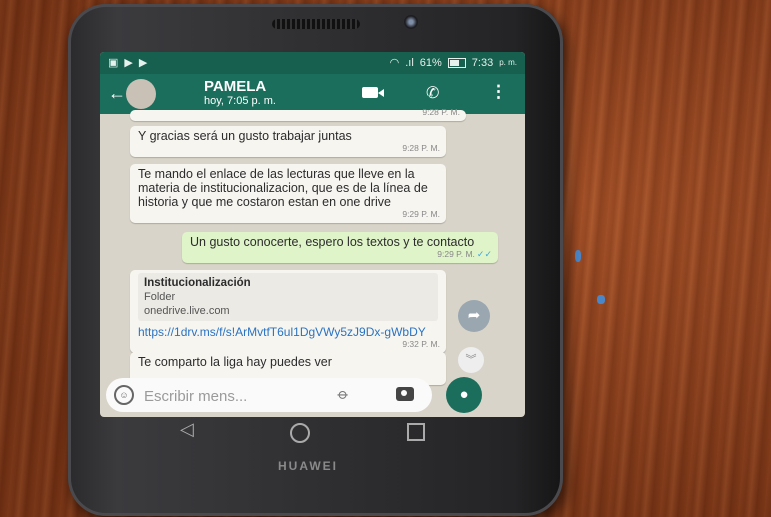 This screenshot has width=771, height=517. Describe the element at coordinates (411, 22) in the screenshot. I see `front-camera` at that location.